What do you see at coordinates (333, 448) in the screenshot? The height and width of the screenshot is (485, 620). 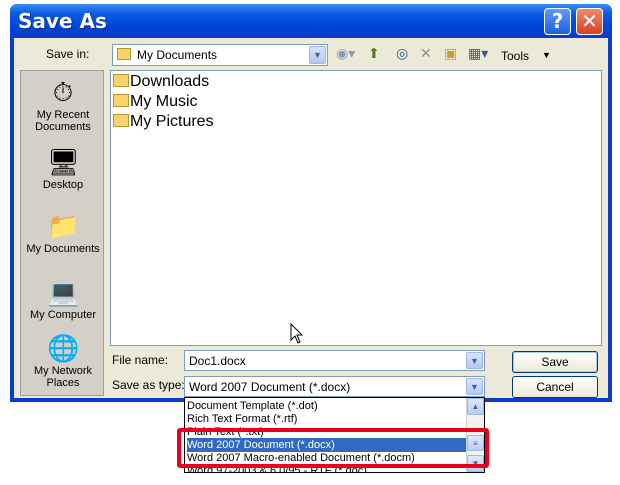 I see `highlight-annotation-box` at bounding box center [333, 448].